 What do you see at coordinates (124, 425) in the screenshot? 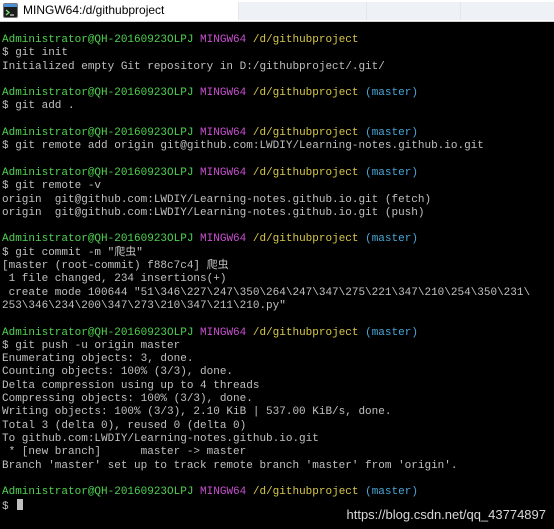
I see `output-line: Total 3 (delta 0), reused 0 (delta 0)` at bounding box center [124, 425].